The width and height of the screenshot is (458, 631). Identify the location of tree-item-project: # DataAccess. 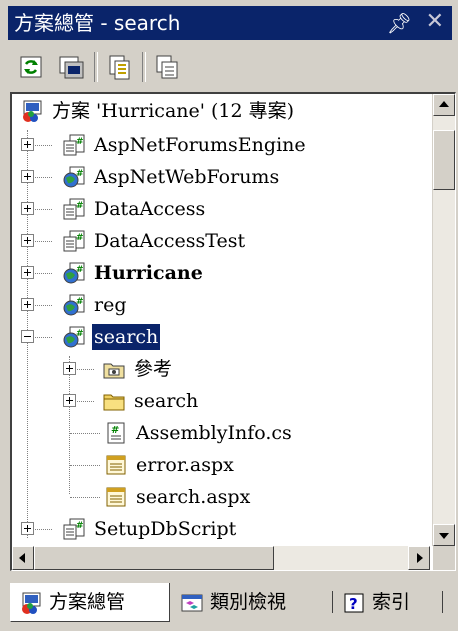
(221, 209).